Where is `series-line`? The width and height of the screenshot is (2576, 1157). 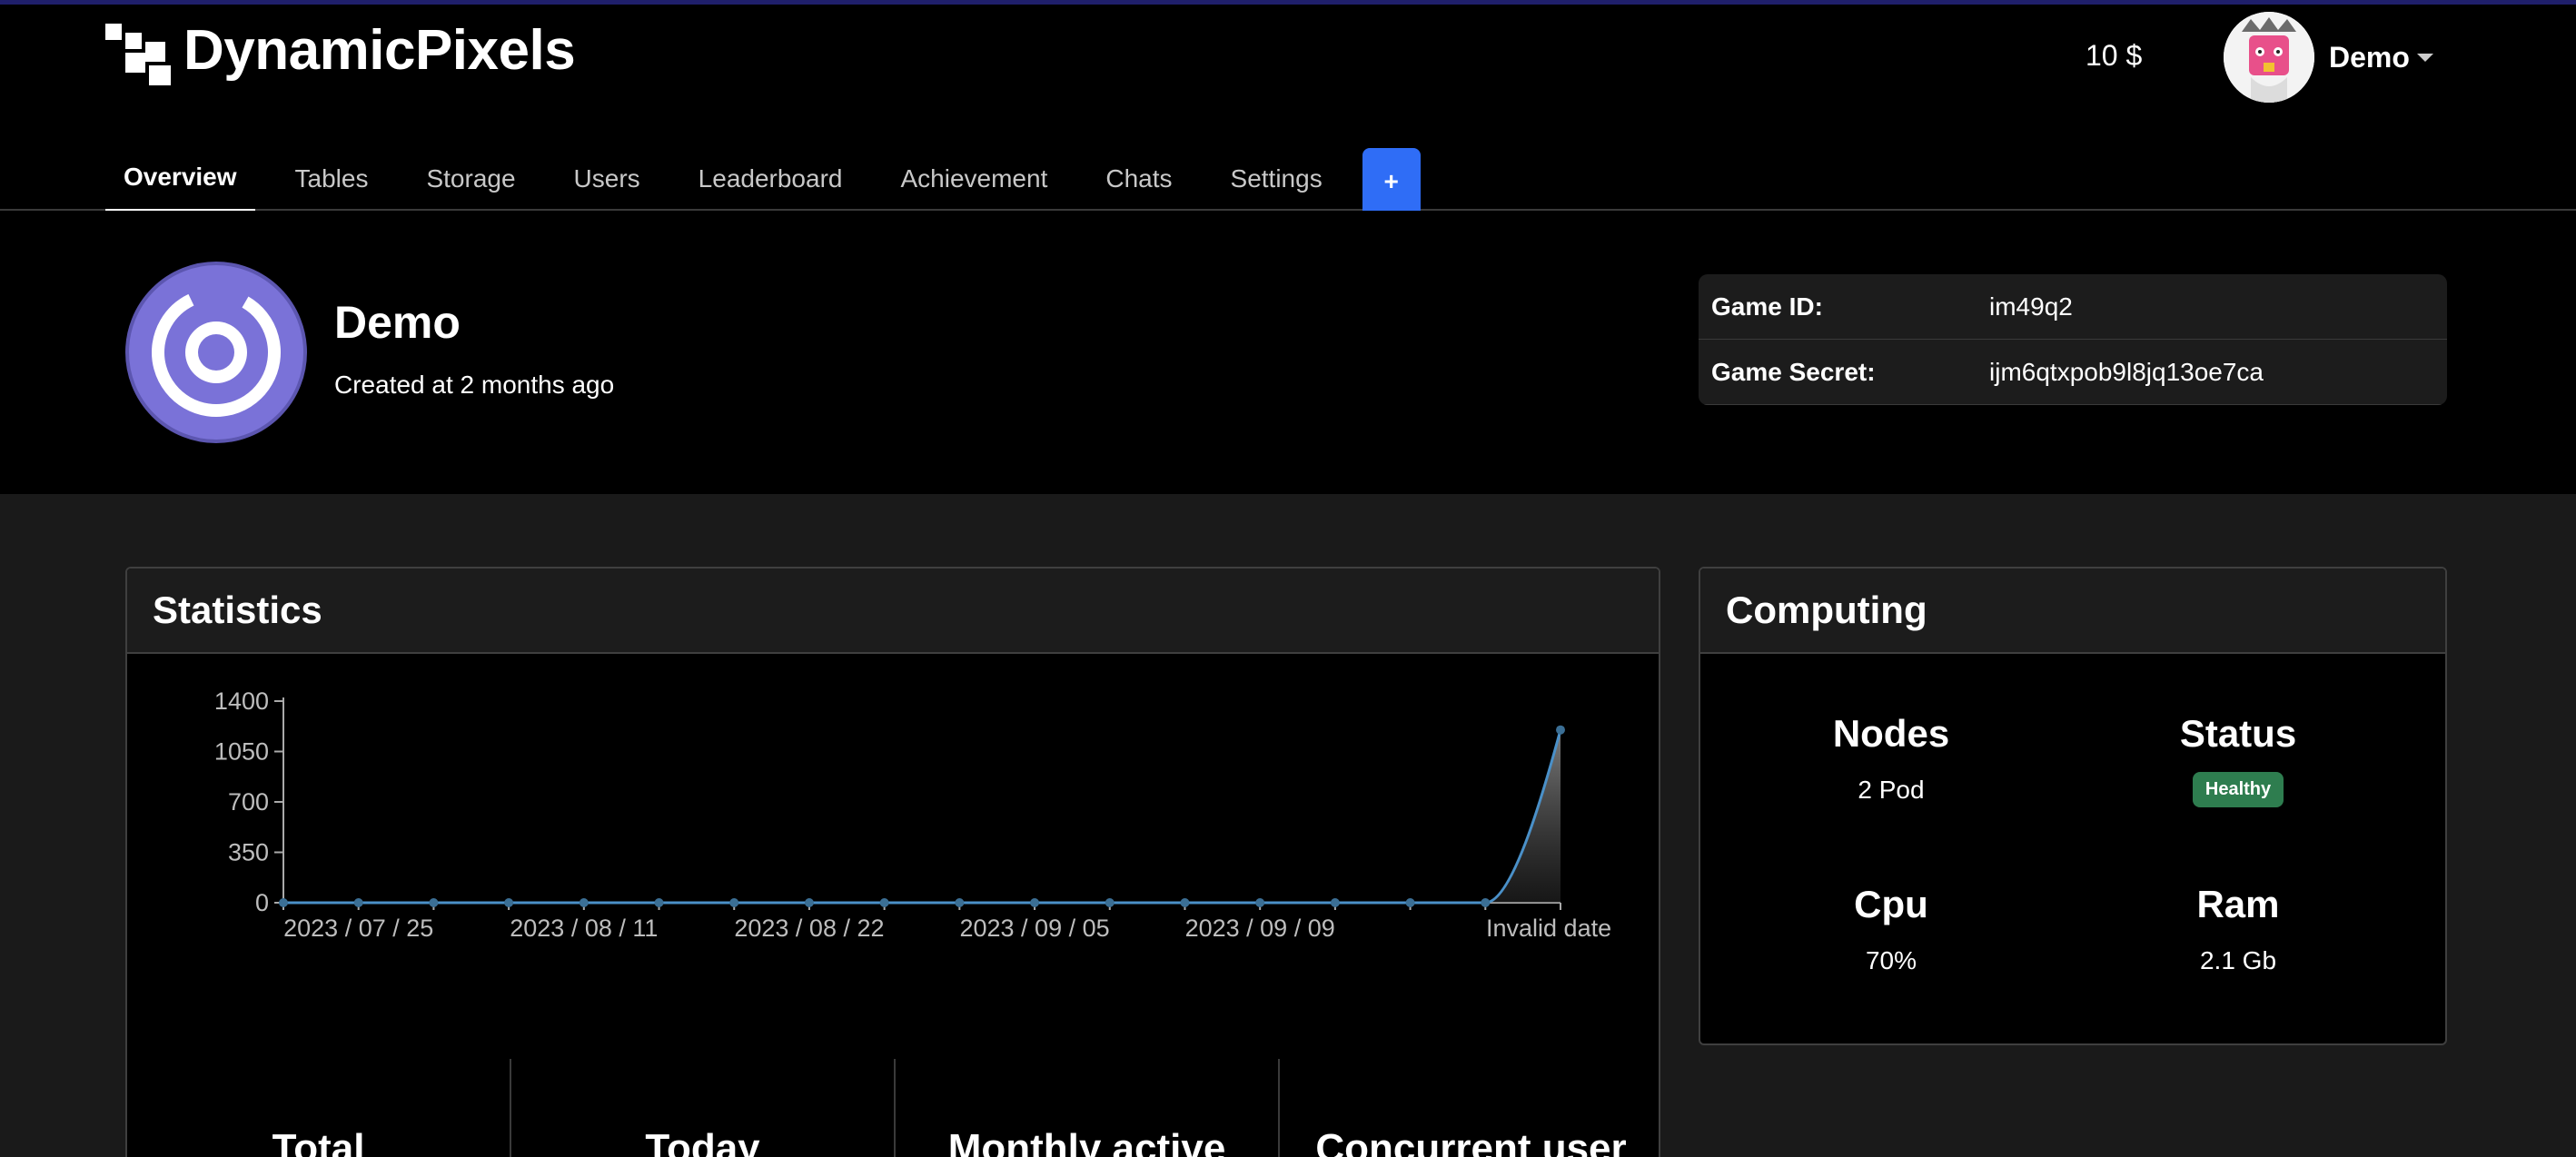
series-line is located at coordinates (922, 817).